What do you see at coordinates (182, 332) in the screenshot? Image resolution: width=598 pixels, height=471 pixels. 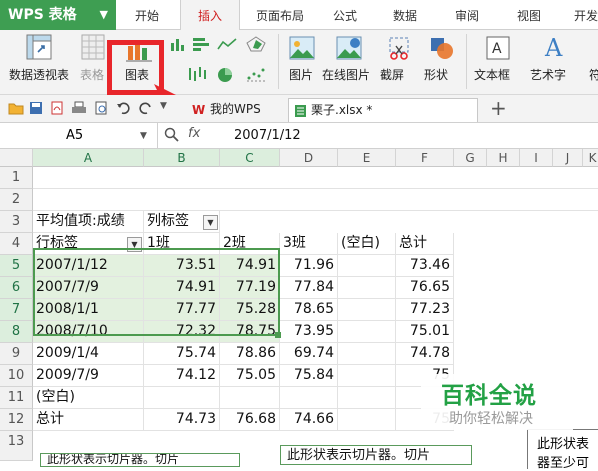 I see `value-cell: 72.32` at bounding box center [182, 332].